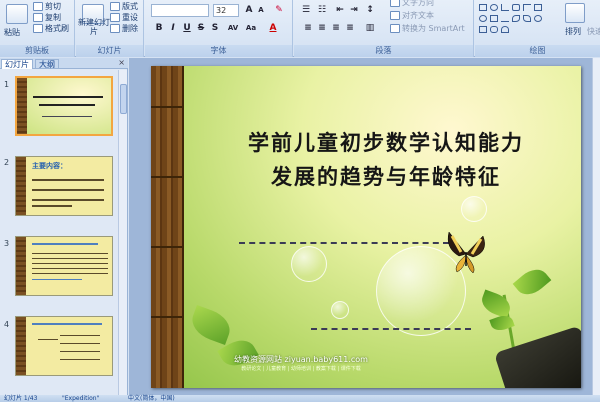  I want to click on status-bar: 幻灯片 1/43 "Expedition" 中文(简体，中国), so click(300, 398).